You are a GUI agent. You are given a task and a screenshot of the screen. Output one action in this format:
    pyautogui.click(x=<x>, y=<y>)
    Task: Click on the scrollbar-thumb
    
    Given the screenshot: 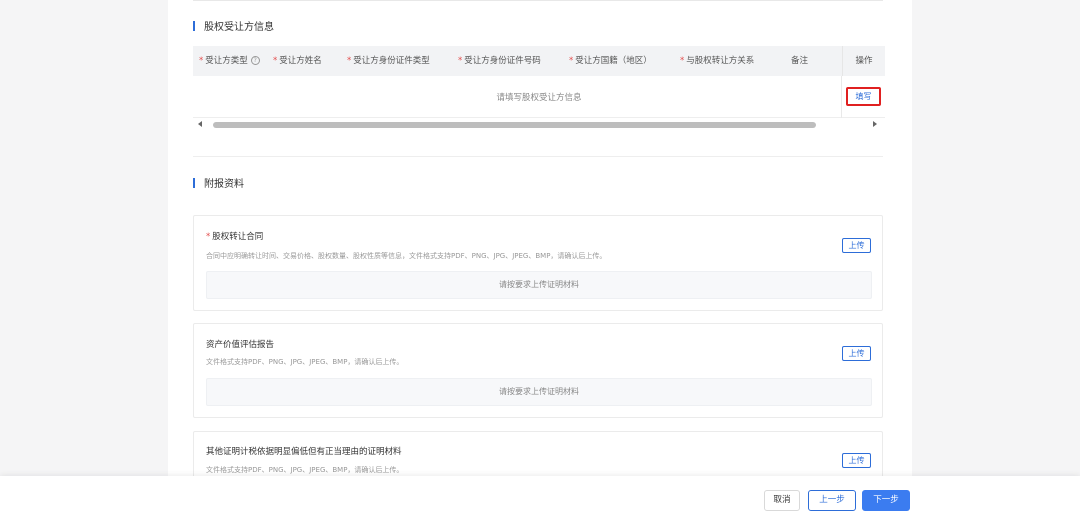 What is the action you would take?
    pyautogui.click(x=514, y=125)
    